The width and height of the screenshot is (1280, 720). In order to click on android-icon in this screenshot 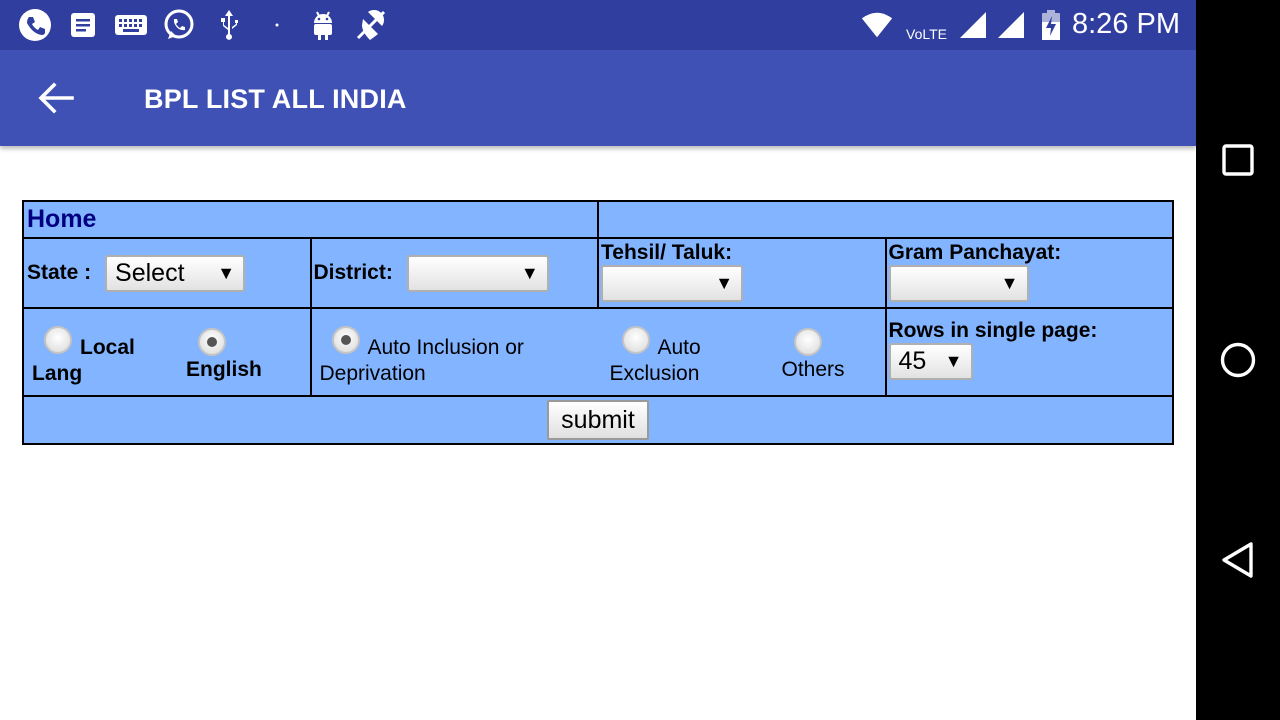, I will do `click(323, 25)`.